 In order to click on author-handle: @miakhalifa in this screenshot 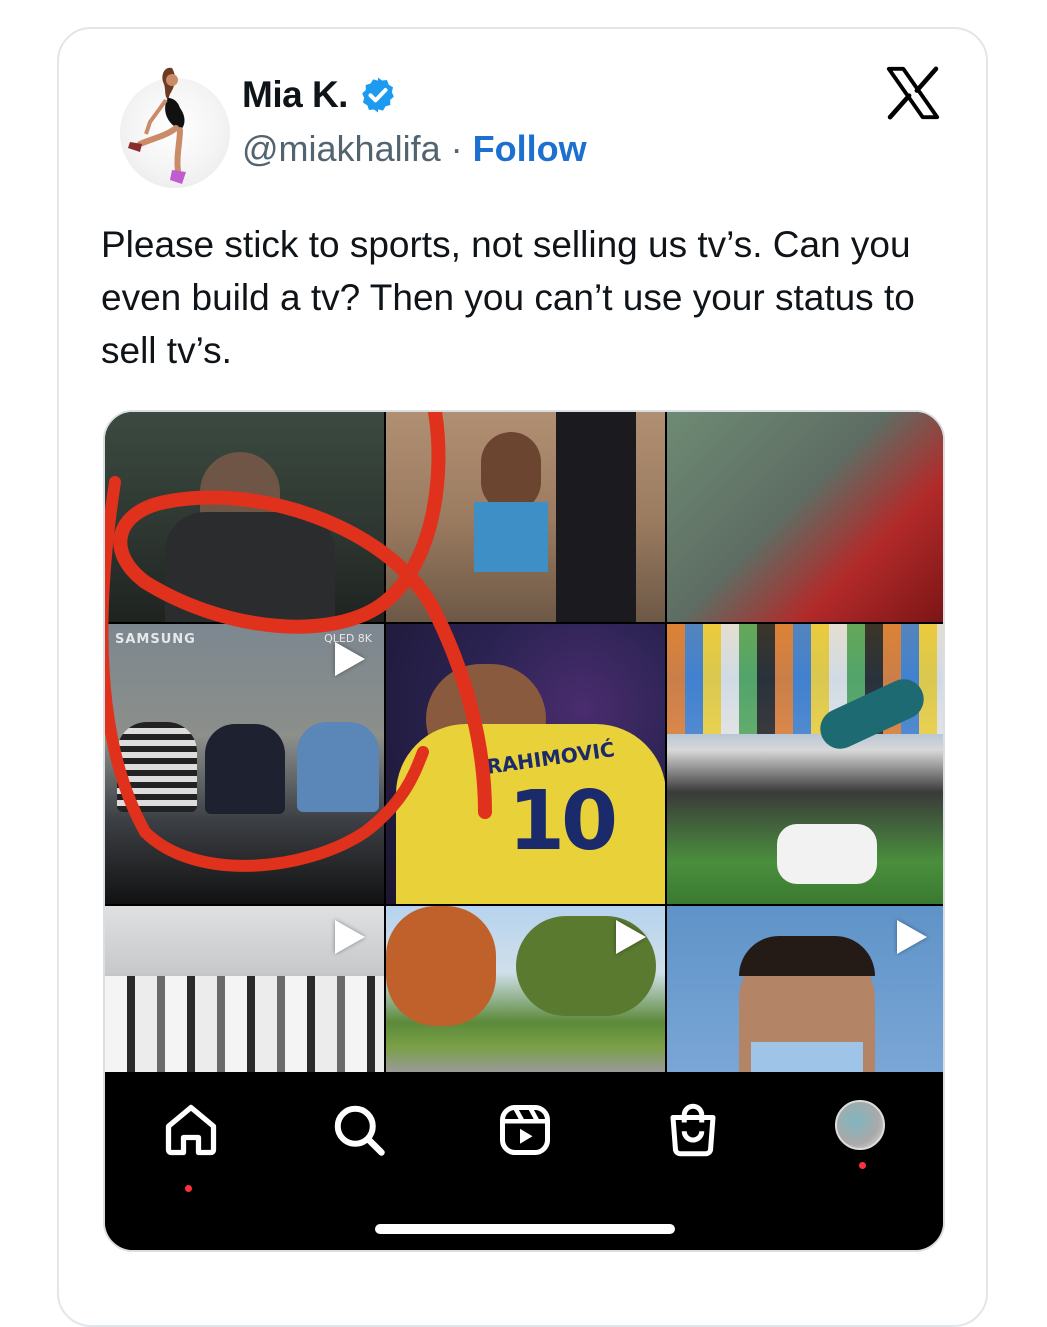, I will do `click(341, 149)`.